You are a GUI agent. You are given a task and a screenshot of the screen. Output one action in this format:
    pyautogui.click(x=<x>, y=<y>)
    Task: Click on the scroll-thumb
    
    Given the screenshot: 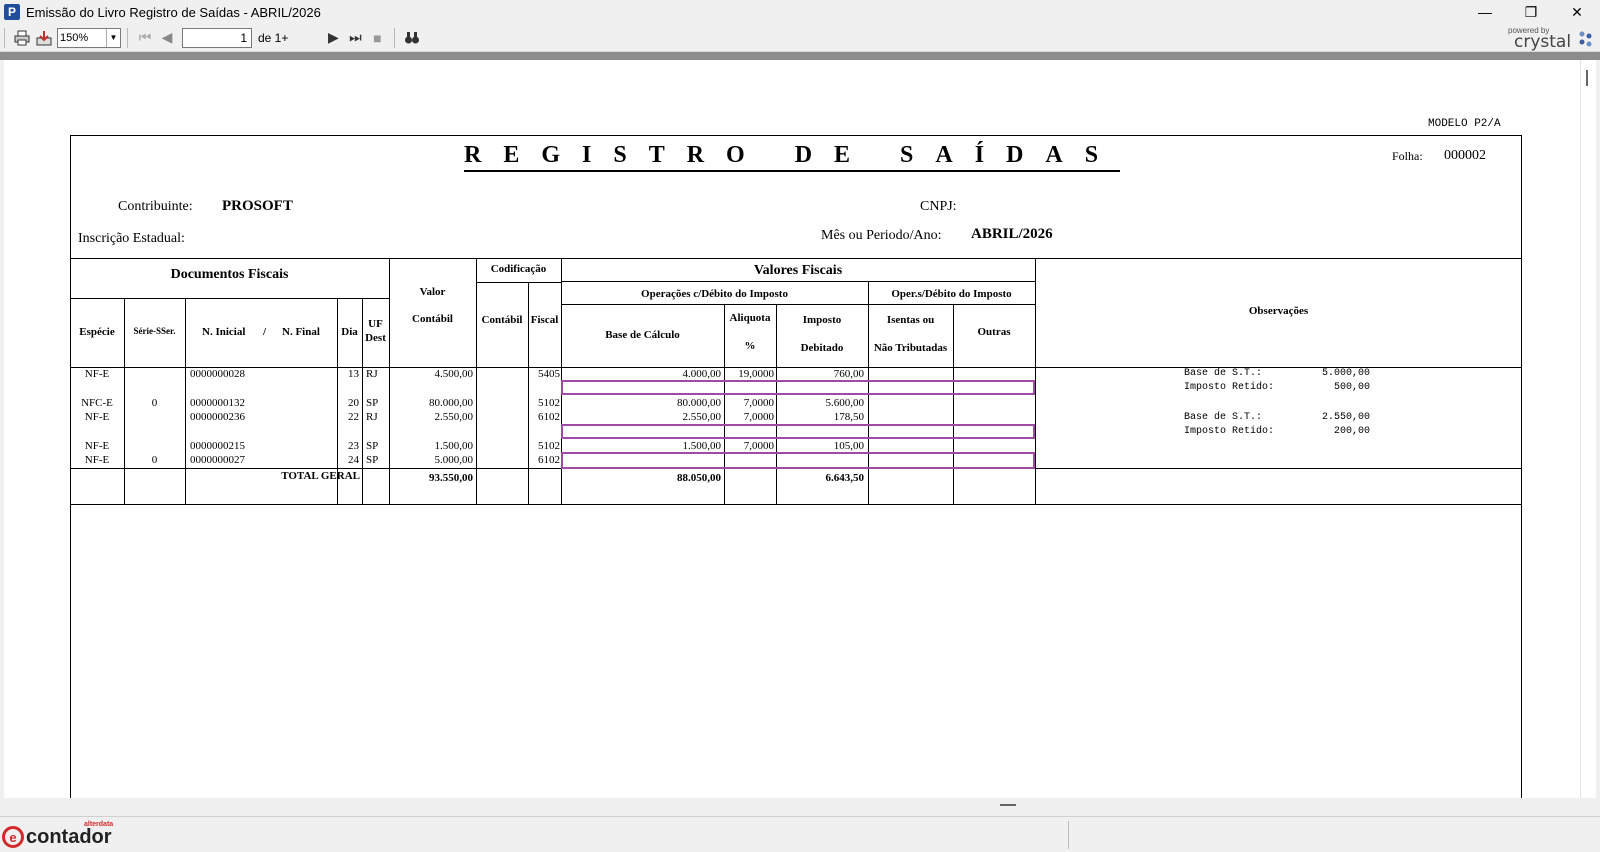 What is the action you would take?
    pyautogui.click(x=1587, y=78)
    